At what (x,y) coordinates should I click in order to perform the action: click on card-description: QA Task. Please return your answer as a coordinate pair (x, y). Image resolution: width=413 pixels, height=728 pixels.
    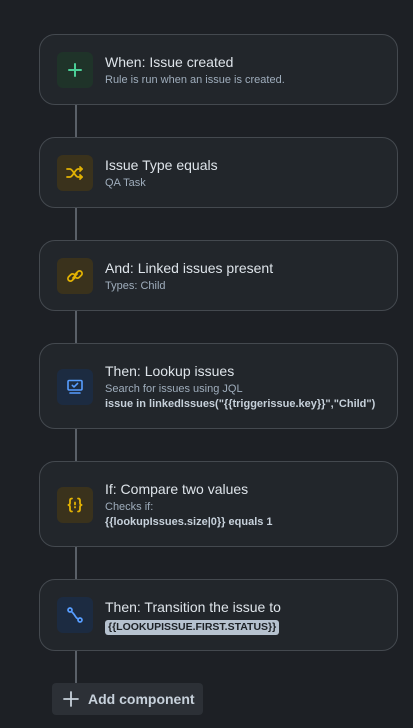
    Looking at the image, I should click on (125, 183).